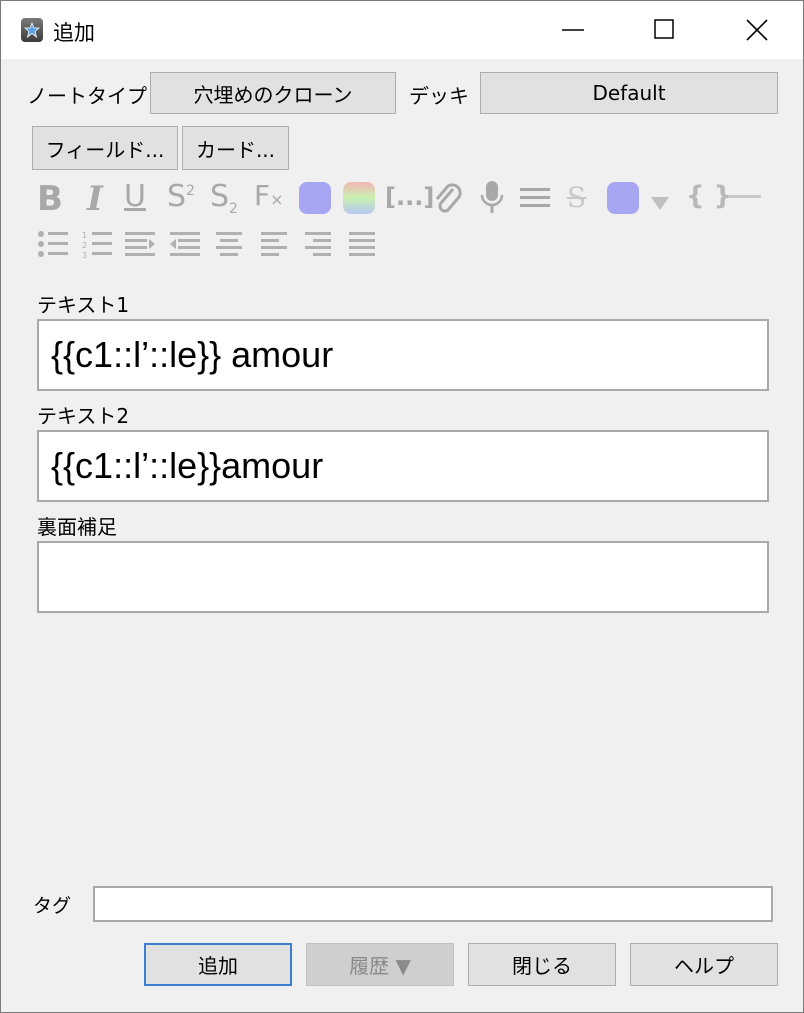 This screenshot has width=804, height=1013. I want to click on add-button: 追加, so click(218, 964).